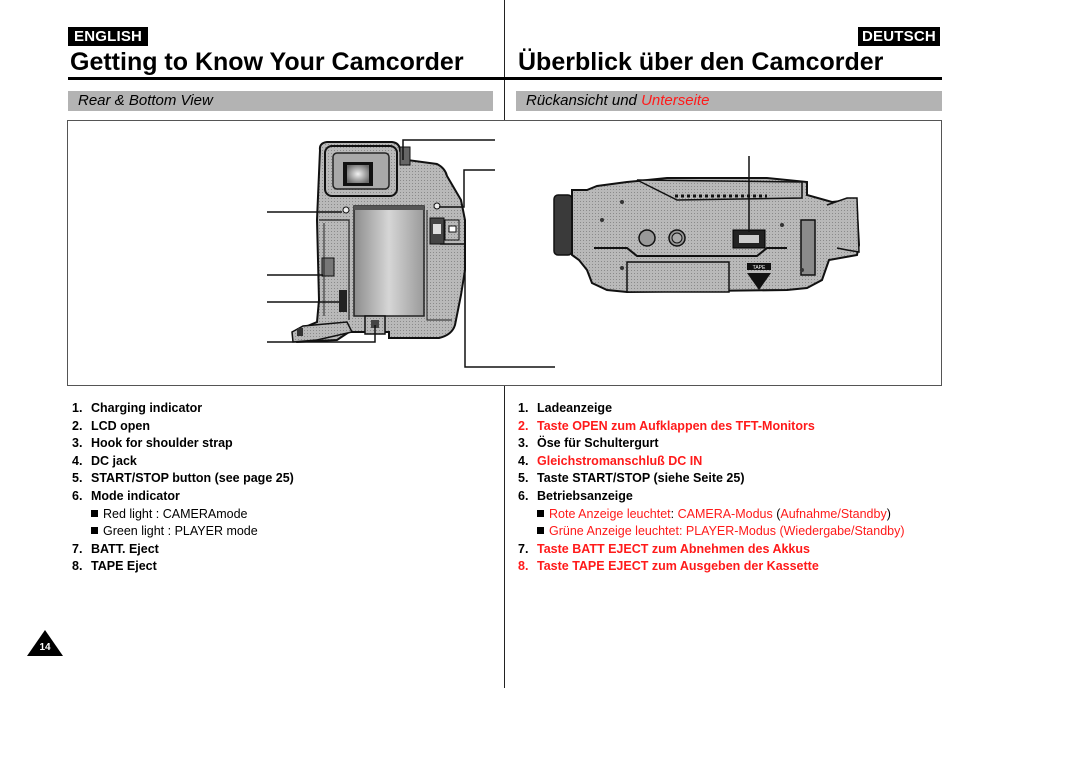 This screenshot has height=771, width=1080. Describe the element at coordinates (280, 101) in the screenshot. I see `section-heading-english: Rear & Bottom View` at that location.